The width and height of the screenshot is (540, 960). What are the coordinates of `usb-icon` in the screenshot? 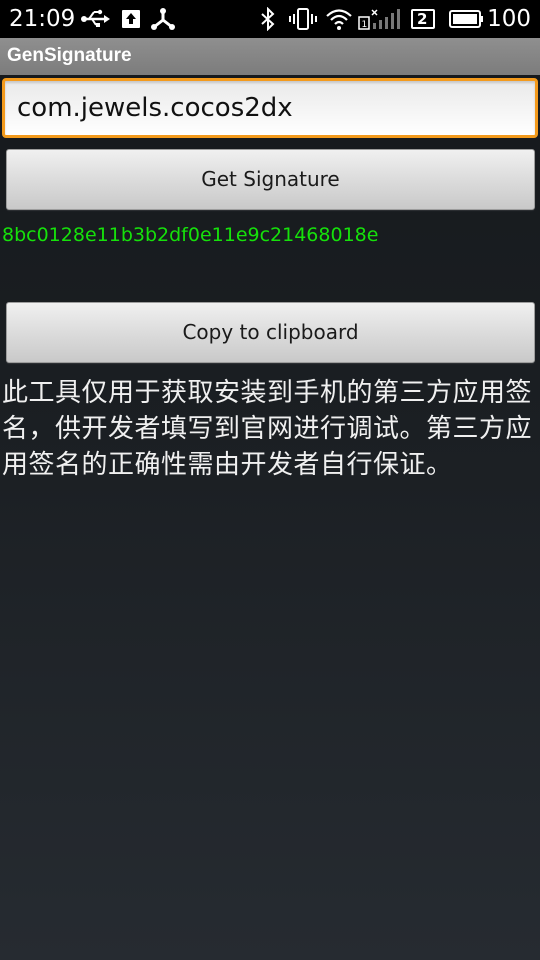 It's located at (95, 18).